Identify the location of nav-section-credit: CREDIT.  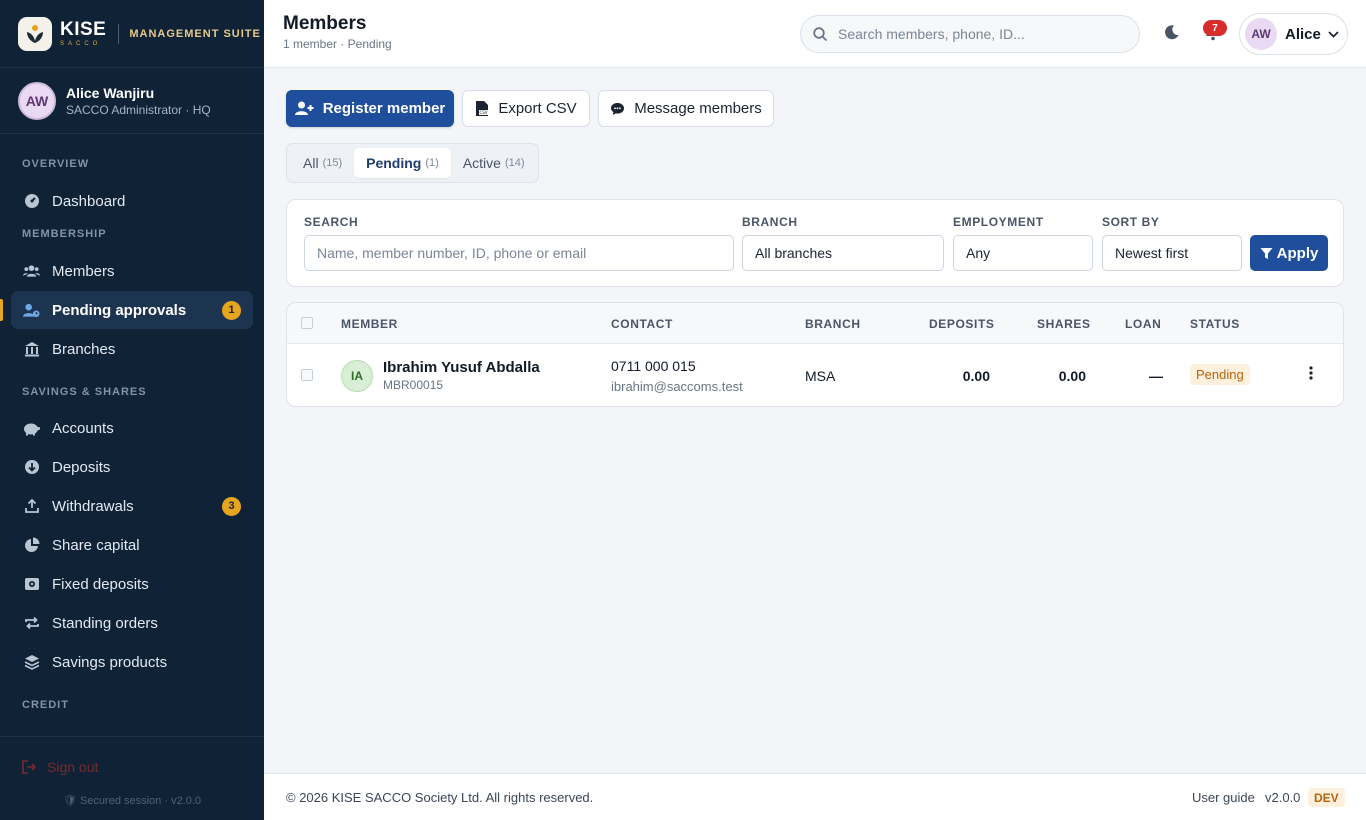
(45, 705).